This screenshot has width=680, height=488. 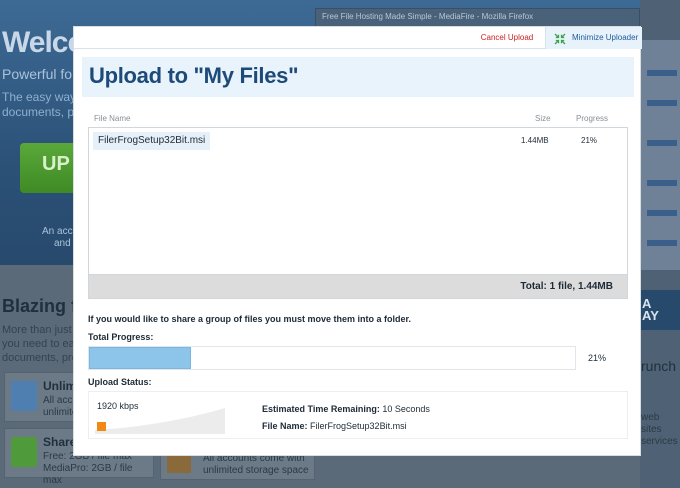 What do you see at coordinates (40, 358) in the screenshot?
I see `section-line-3: documents, pre` at bounding box center [40, 358].